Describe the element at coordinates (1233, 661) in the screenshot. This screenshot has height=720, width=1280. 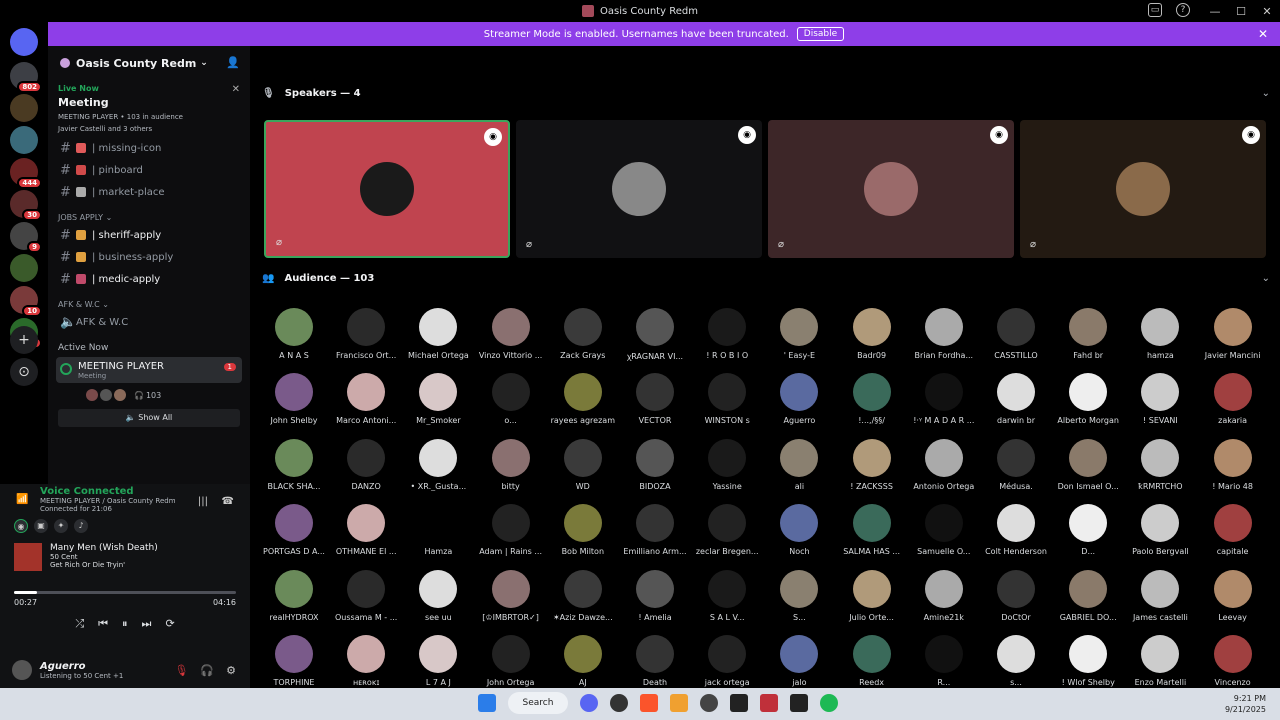
I see `audience-member: Vincenzo` at that location.